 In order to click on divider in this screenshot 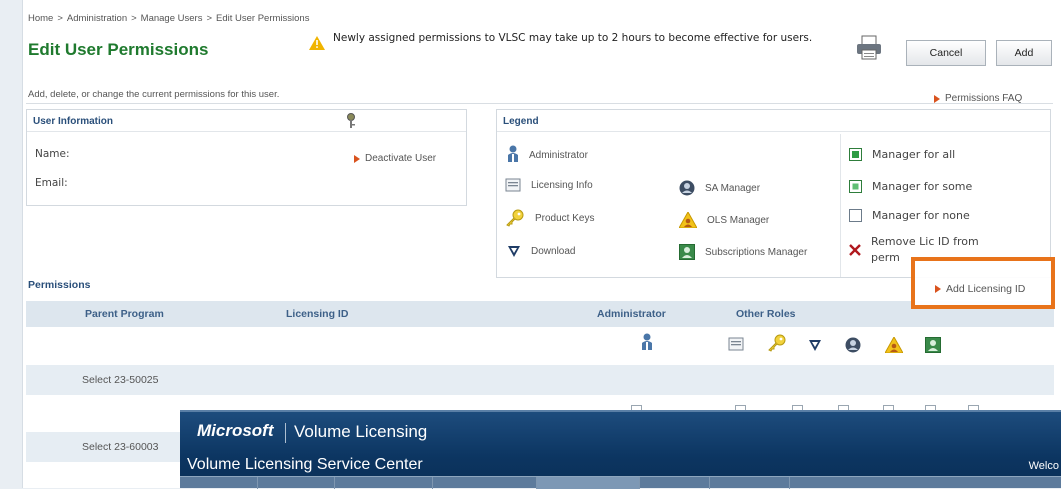, I will do `click(539, 103)`.